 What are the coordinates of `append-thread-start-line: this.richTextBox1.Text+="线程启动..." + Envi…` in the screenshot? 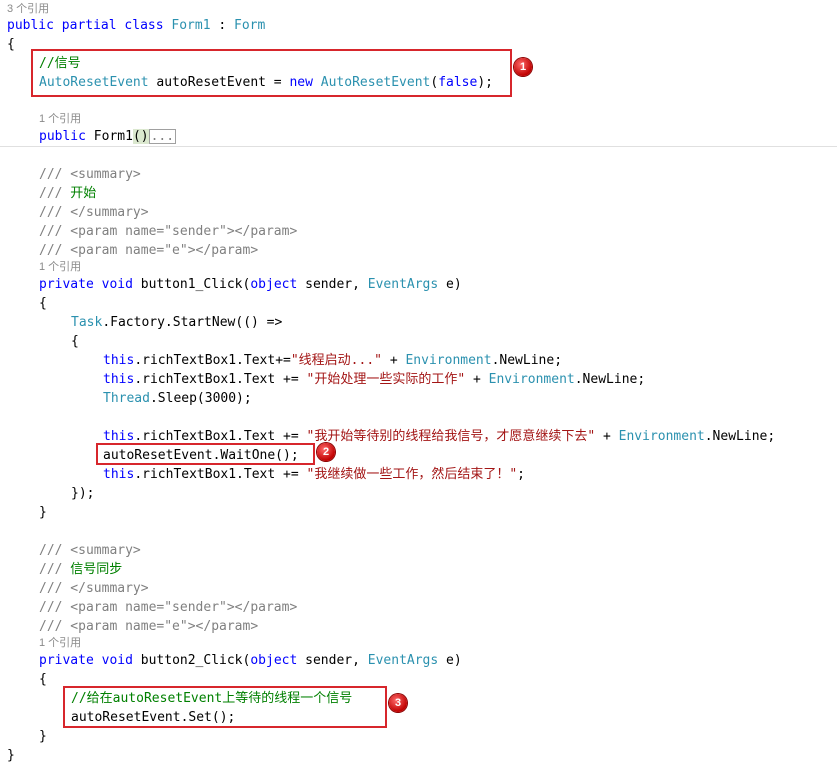 It's located at (332, 360).